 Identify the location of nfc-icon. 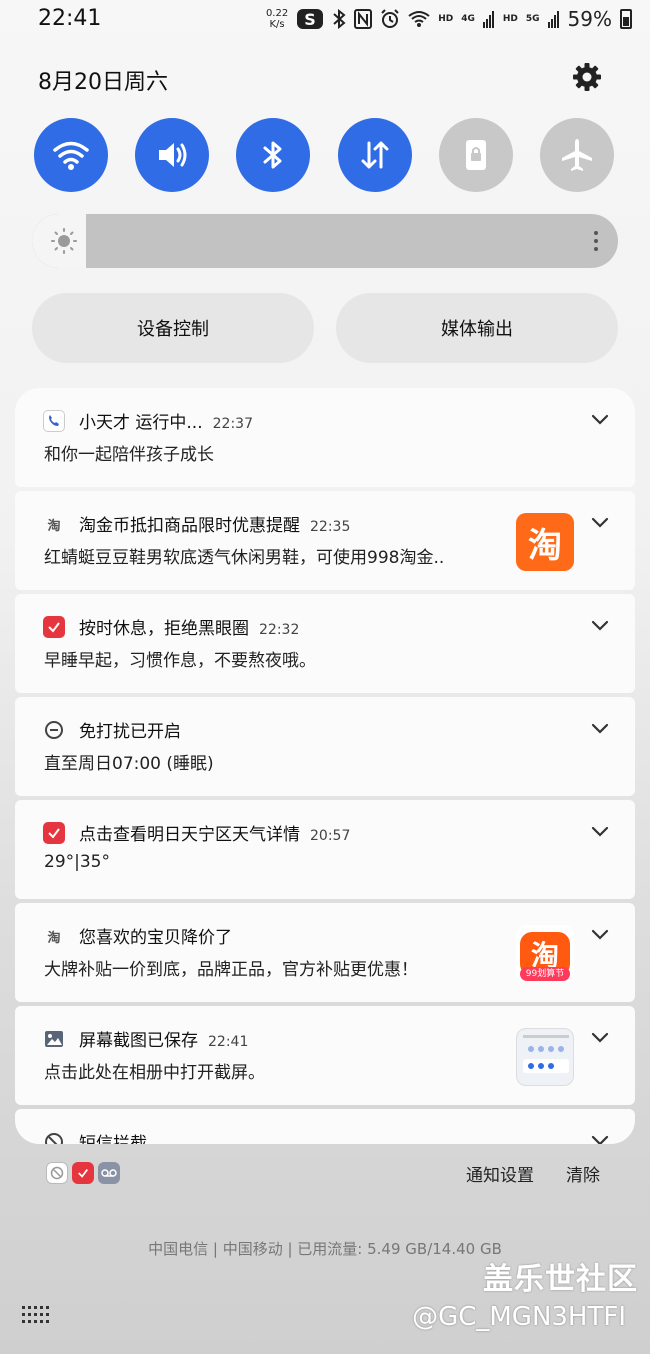
(363, 19).